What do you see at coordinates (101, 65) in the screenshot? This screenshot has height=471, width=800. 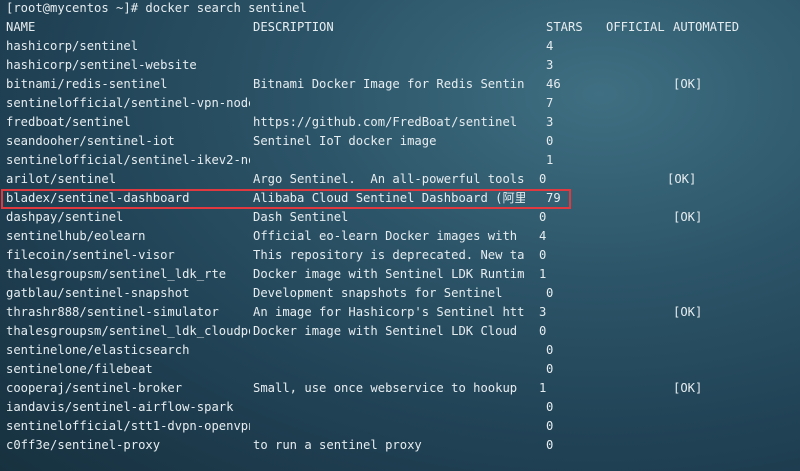 I see `image-name: hashicorp/sentinel-website` at bounding box center [101, 65].